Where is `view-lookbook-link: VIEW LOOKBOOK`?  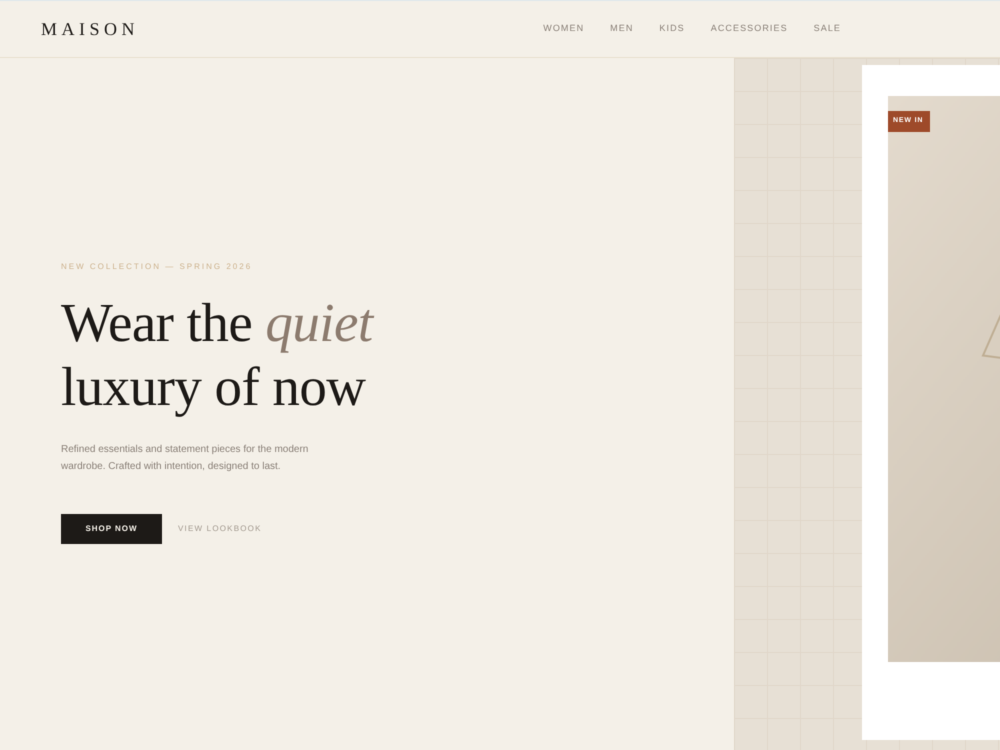 view-lookbook-link: VIEW LOOKBOOK is located at coordinates (220, 529).